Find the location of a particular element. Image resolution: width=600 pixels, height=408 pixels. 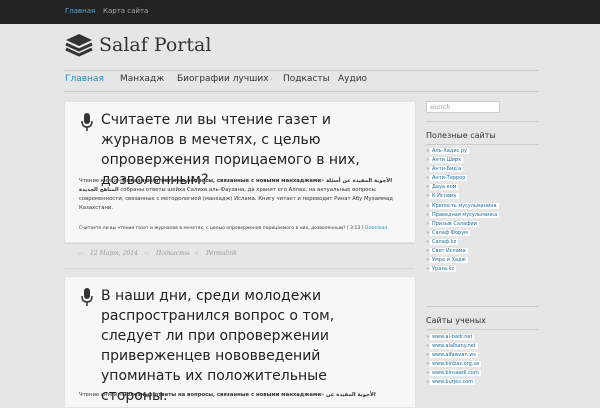

useful-sites-title: Полезные сайты is located at coordinates (461, 135).